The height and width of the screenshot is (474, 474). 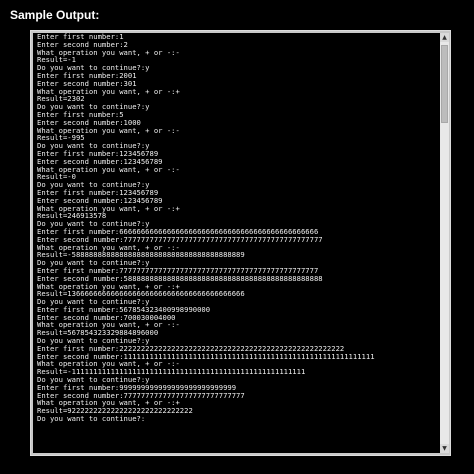 I want to click on console-line: What operation you want, + or -:+, so click(x=108, y=91).